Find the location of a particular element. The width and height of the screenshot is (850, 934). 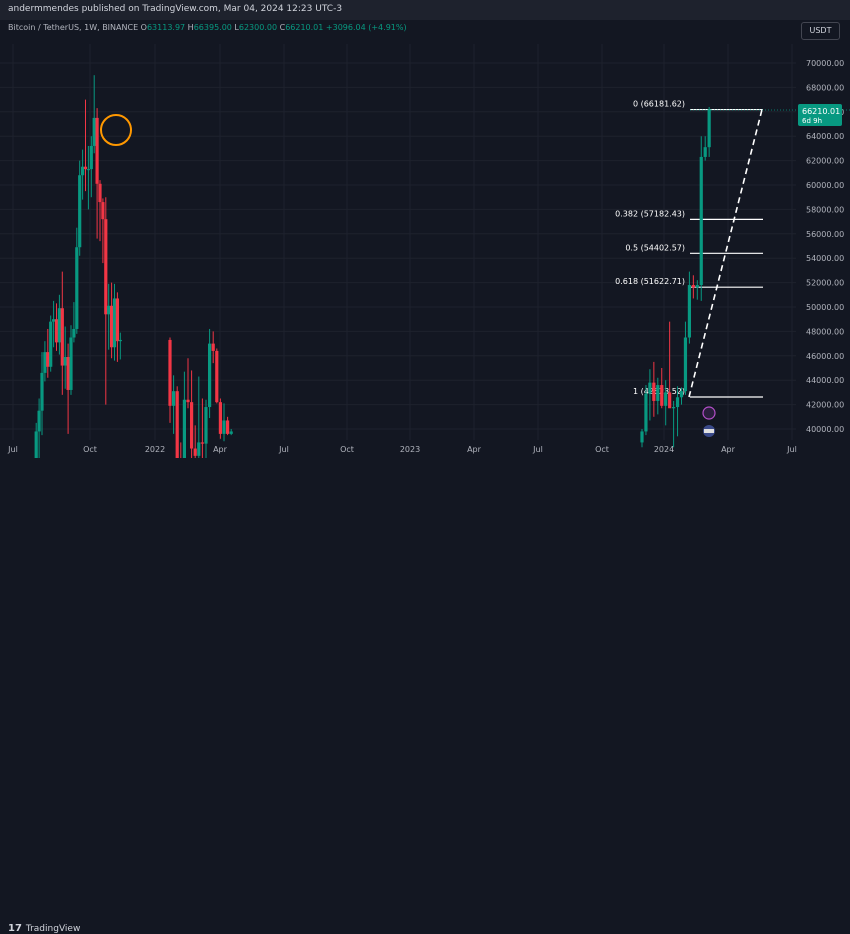

price-tick-label: 70000.00 is located at coordinates (825, 63).